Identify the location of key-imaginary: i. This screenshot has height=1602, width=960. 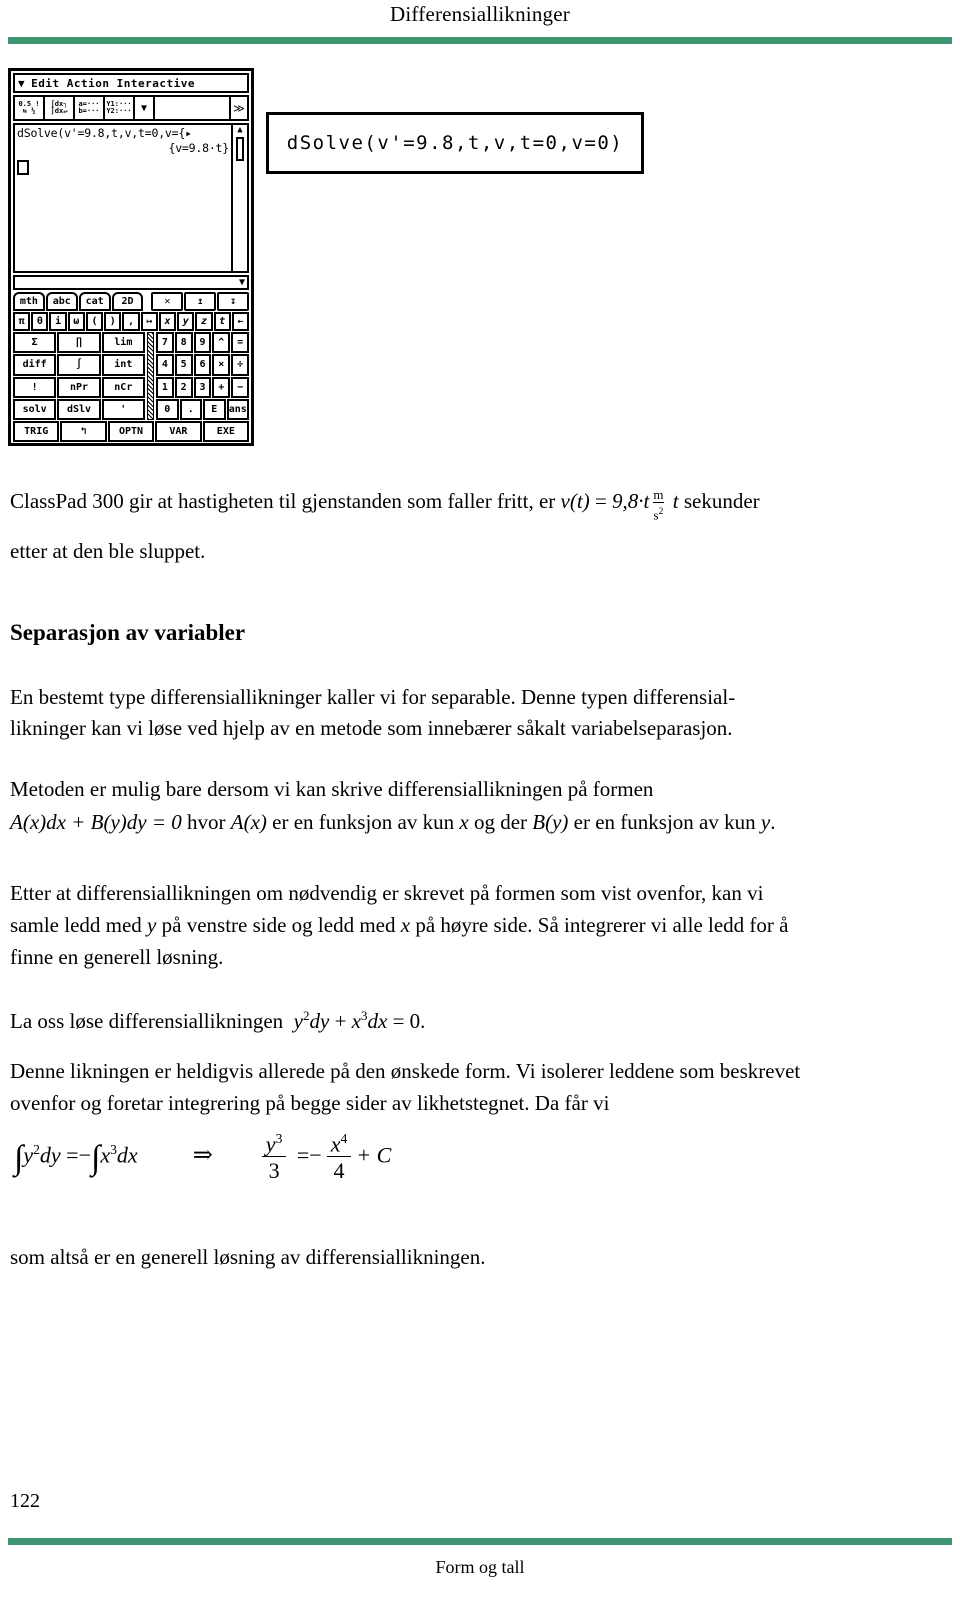
(58, 321).